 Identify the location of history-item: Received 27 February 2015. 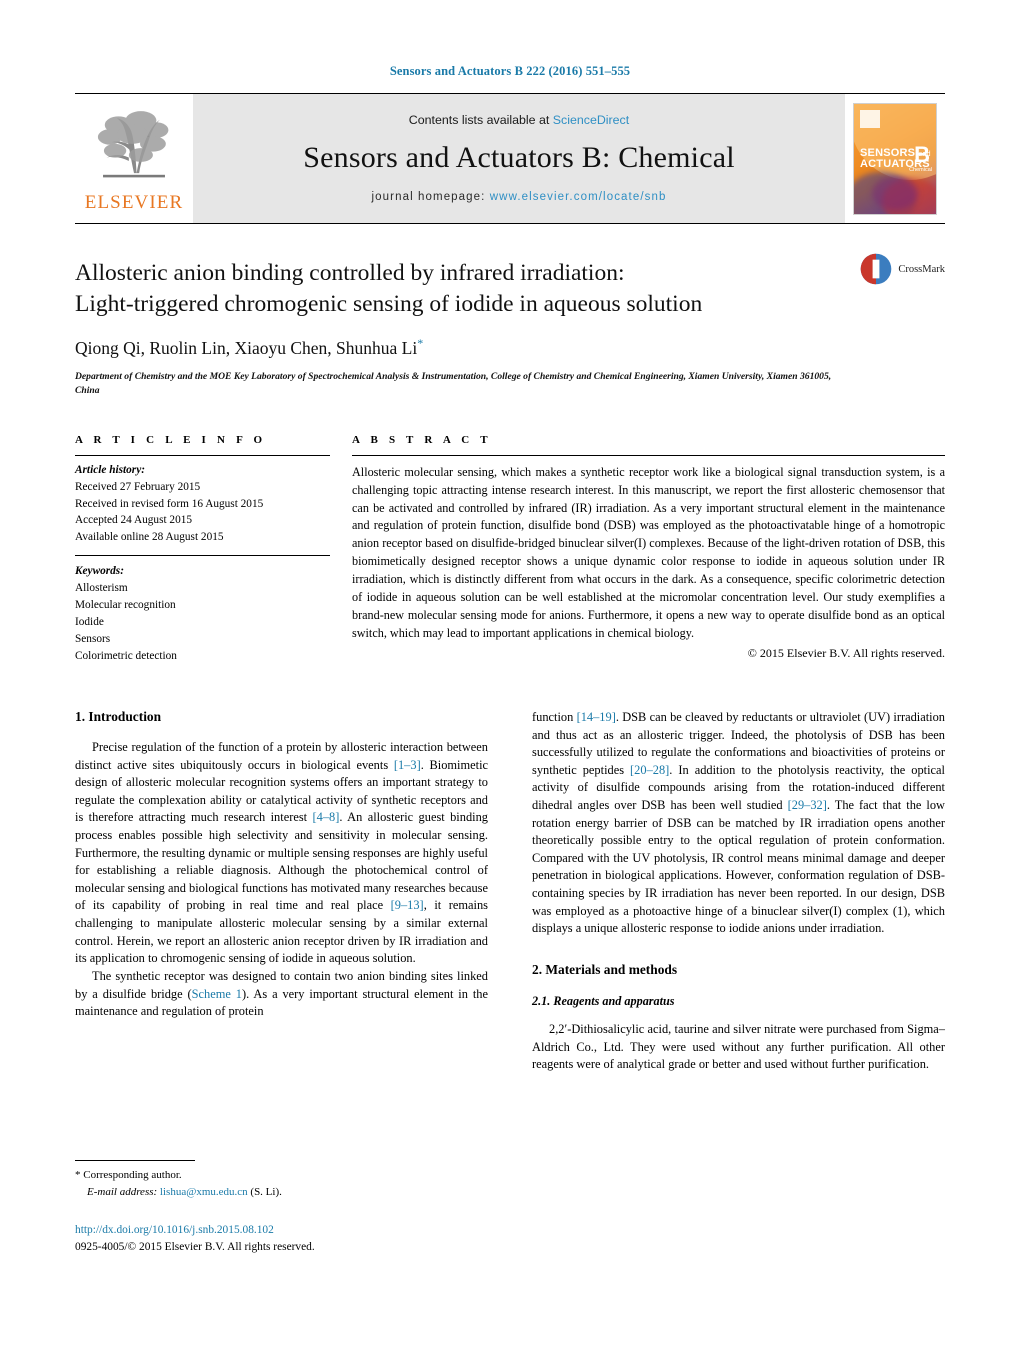
(138, 486).